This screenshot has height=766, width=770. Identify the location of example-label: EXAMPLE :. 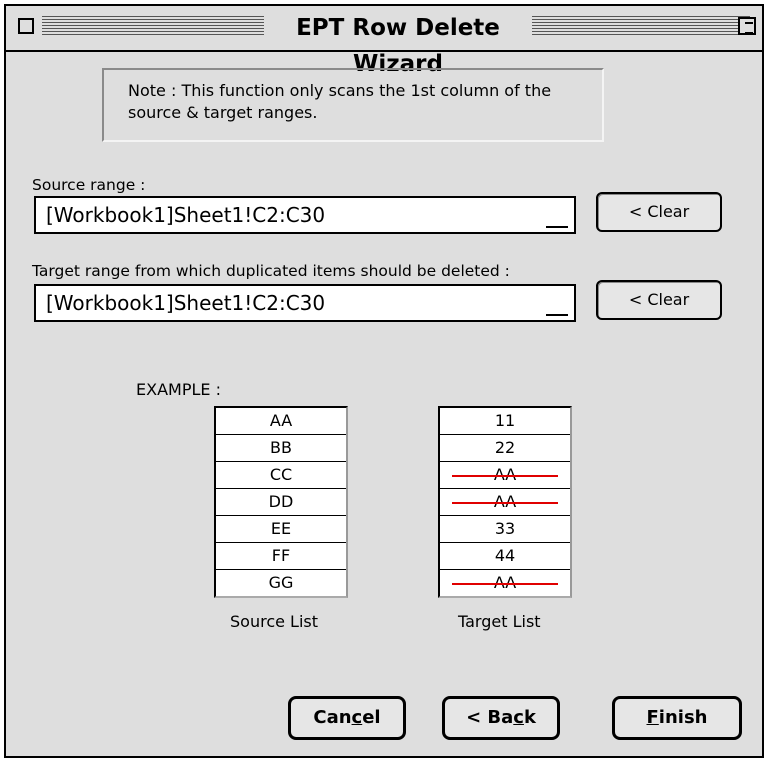
(178, 389).